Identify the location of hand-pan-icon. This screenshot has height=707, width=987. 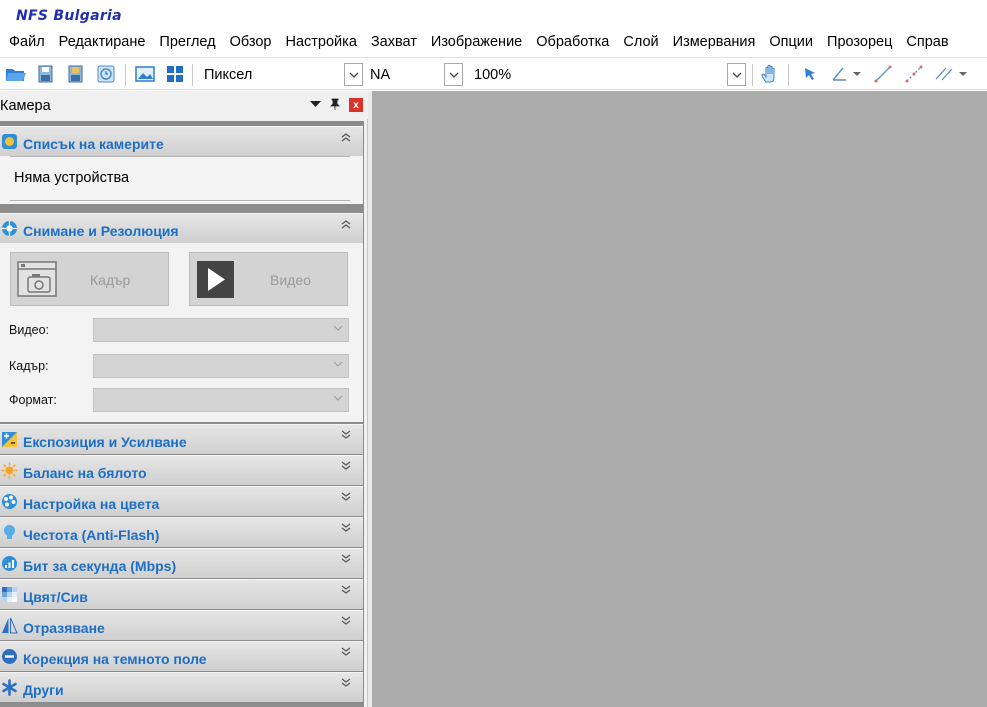
(770, 74).